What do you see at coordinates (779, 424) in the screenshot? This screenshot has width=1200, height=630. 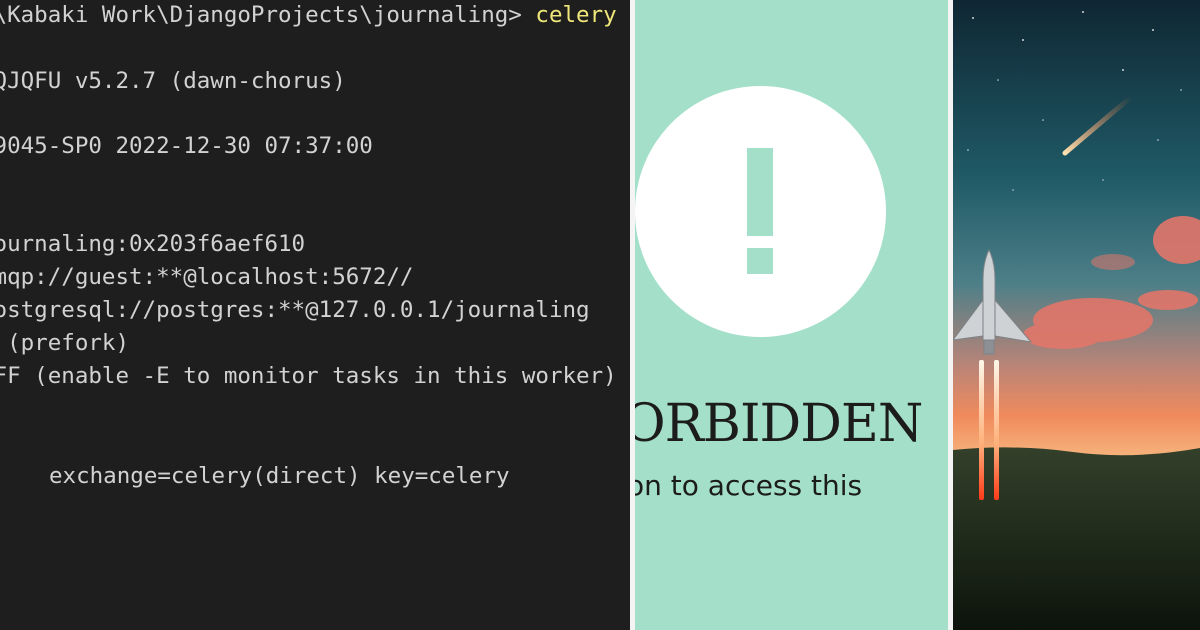 I see `forbidden-title: ORBIDDEN` at bounding box center [779, 424].